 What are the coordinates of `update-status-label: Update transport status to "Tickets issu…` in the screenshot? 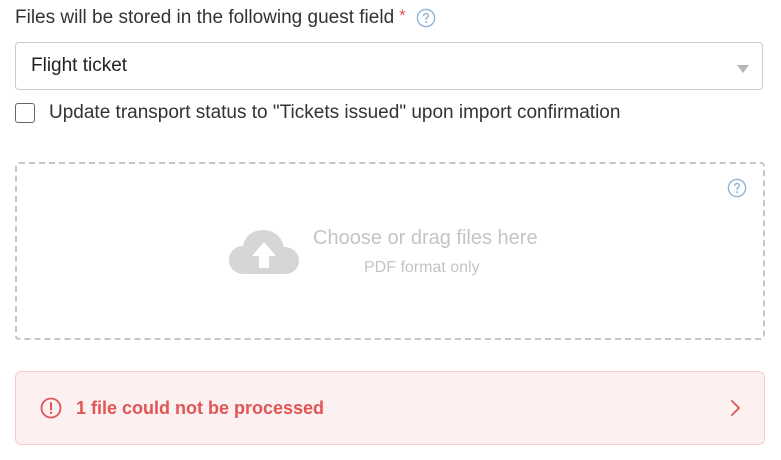 It's located at (335, 112).